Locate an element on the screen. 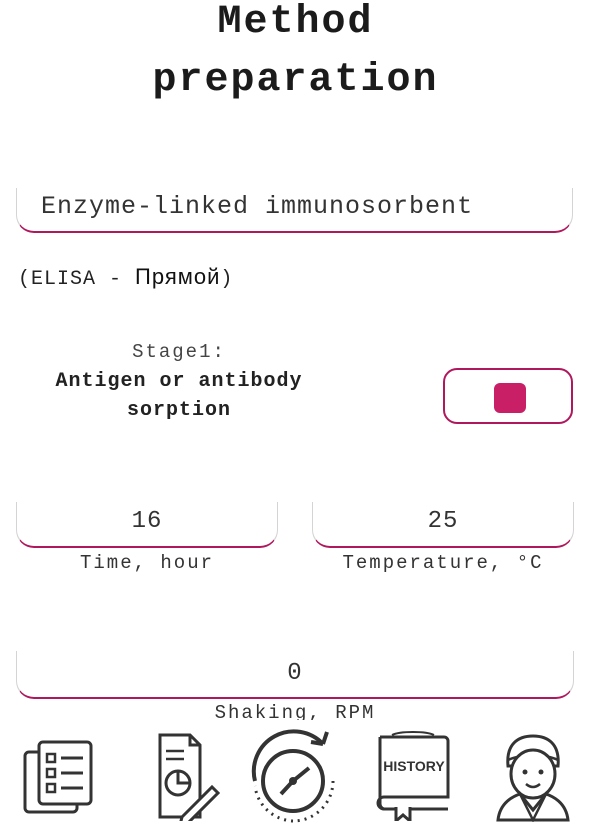  shaking-field: 0 is located at coordinates (295, 675).